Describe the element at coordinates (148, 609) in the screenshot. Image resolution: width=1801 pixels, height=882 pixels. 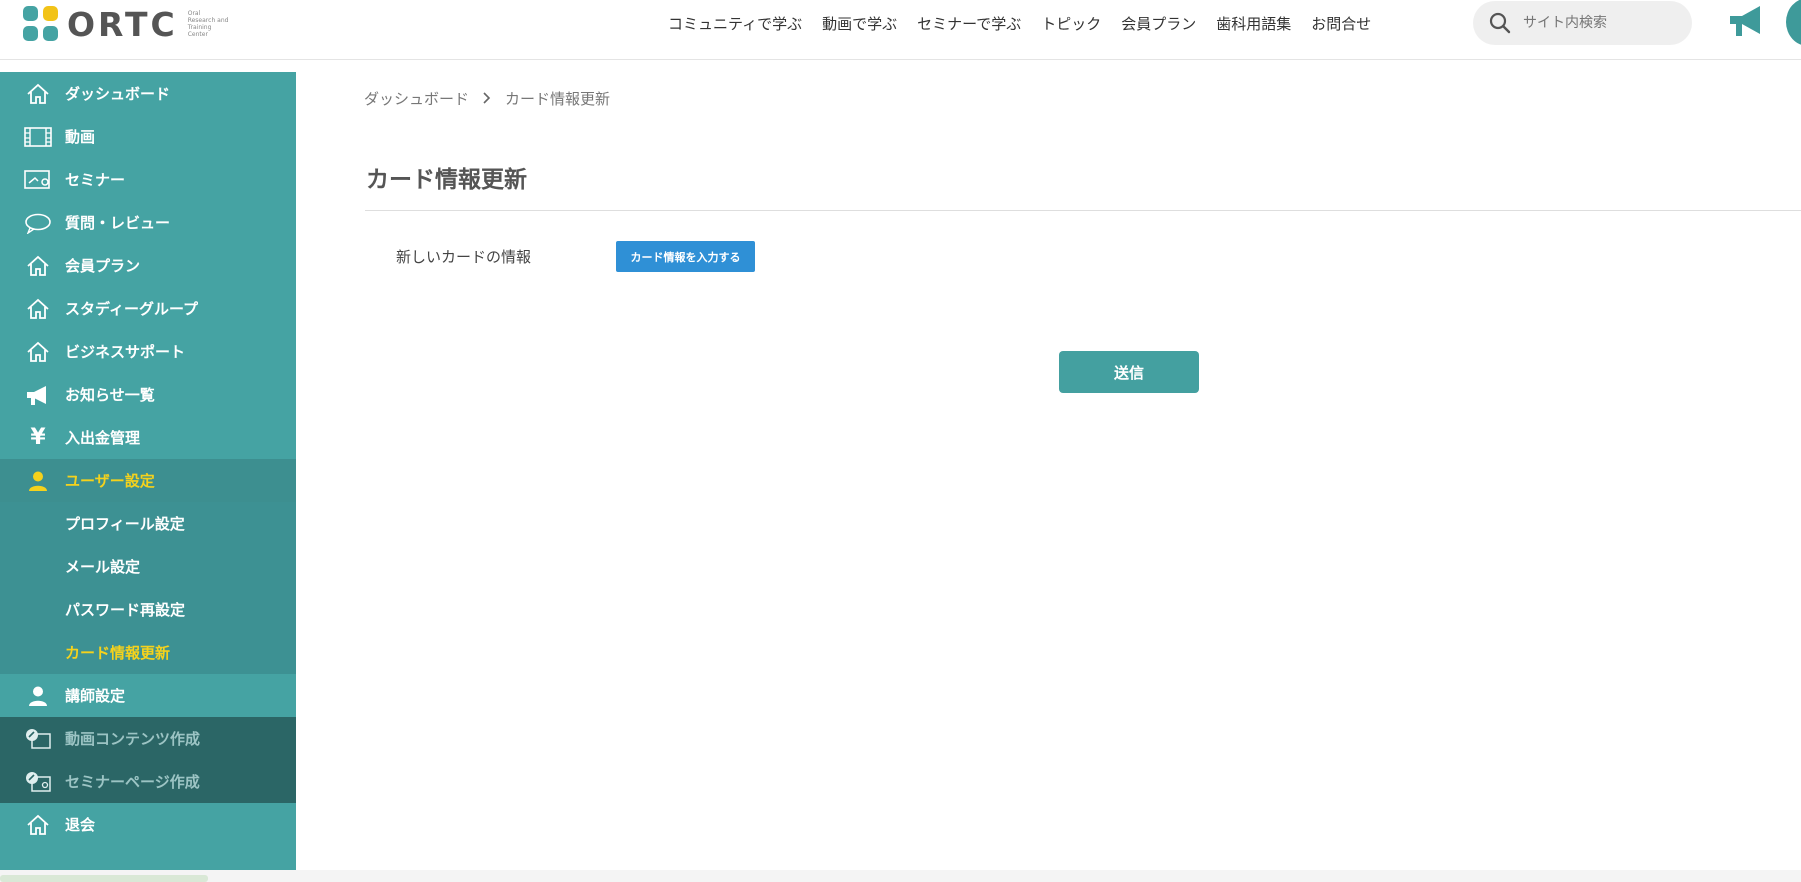
I see `sidebar-item-password-reset: パスワード再設定` at that location.